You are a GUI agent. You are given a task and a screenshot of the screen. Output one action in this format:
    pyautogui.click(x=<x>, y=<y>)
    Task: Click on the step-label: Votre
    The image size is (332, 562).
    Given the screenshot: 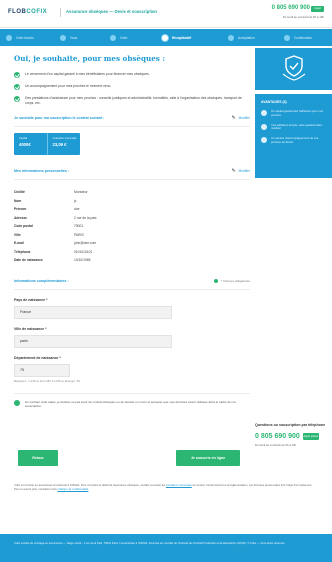 What is the action you would take?
    pyautogui.click(x=124, y=37)
    